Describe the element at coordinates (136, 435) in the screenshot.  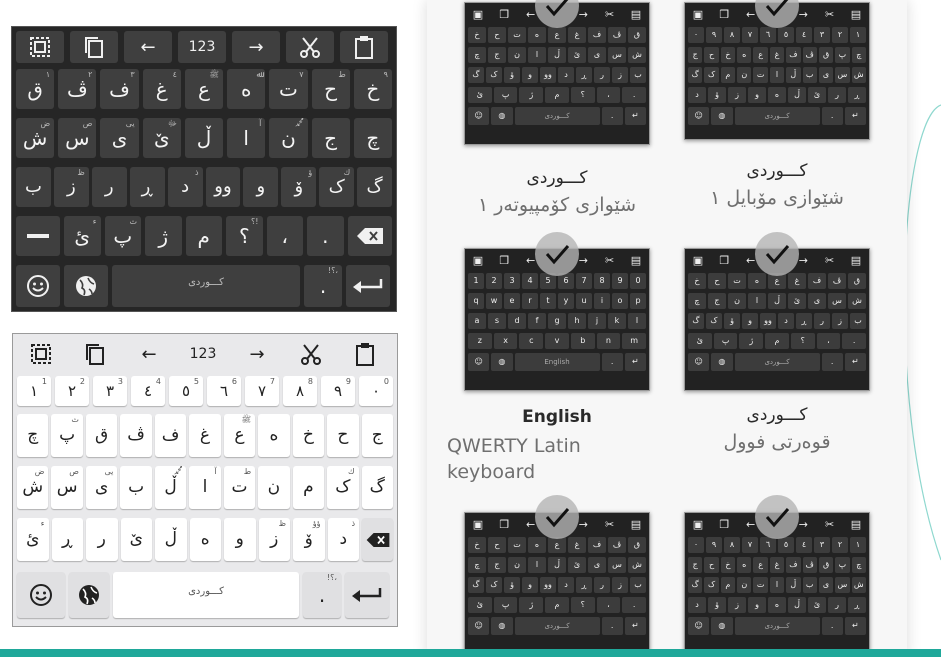
I see `letter-key: ڤ` at that location.